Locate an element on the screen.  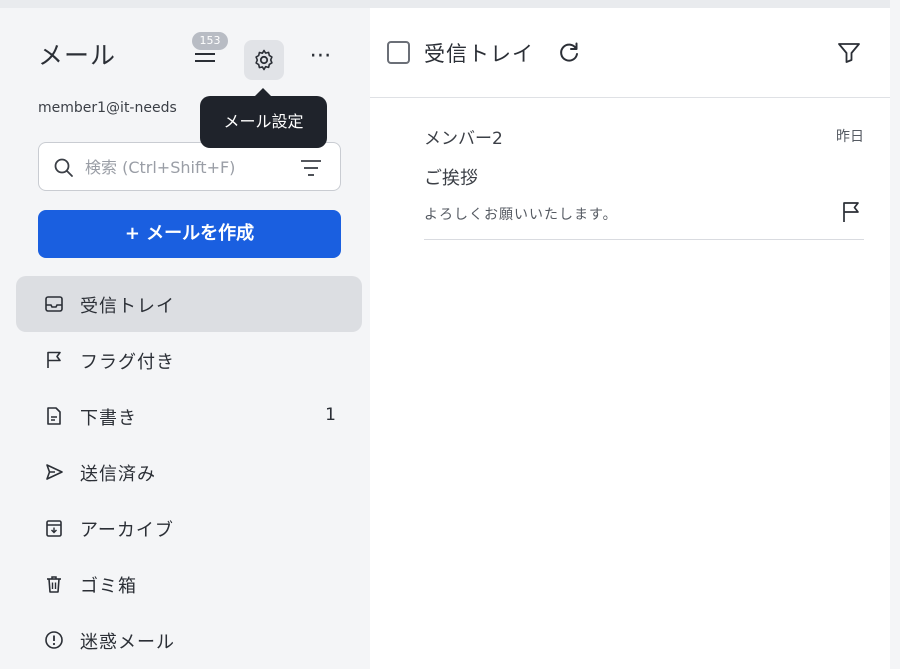
sidebar-item-label: 下書き is located at coordinates (108, 418).